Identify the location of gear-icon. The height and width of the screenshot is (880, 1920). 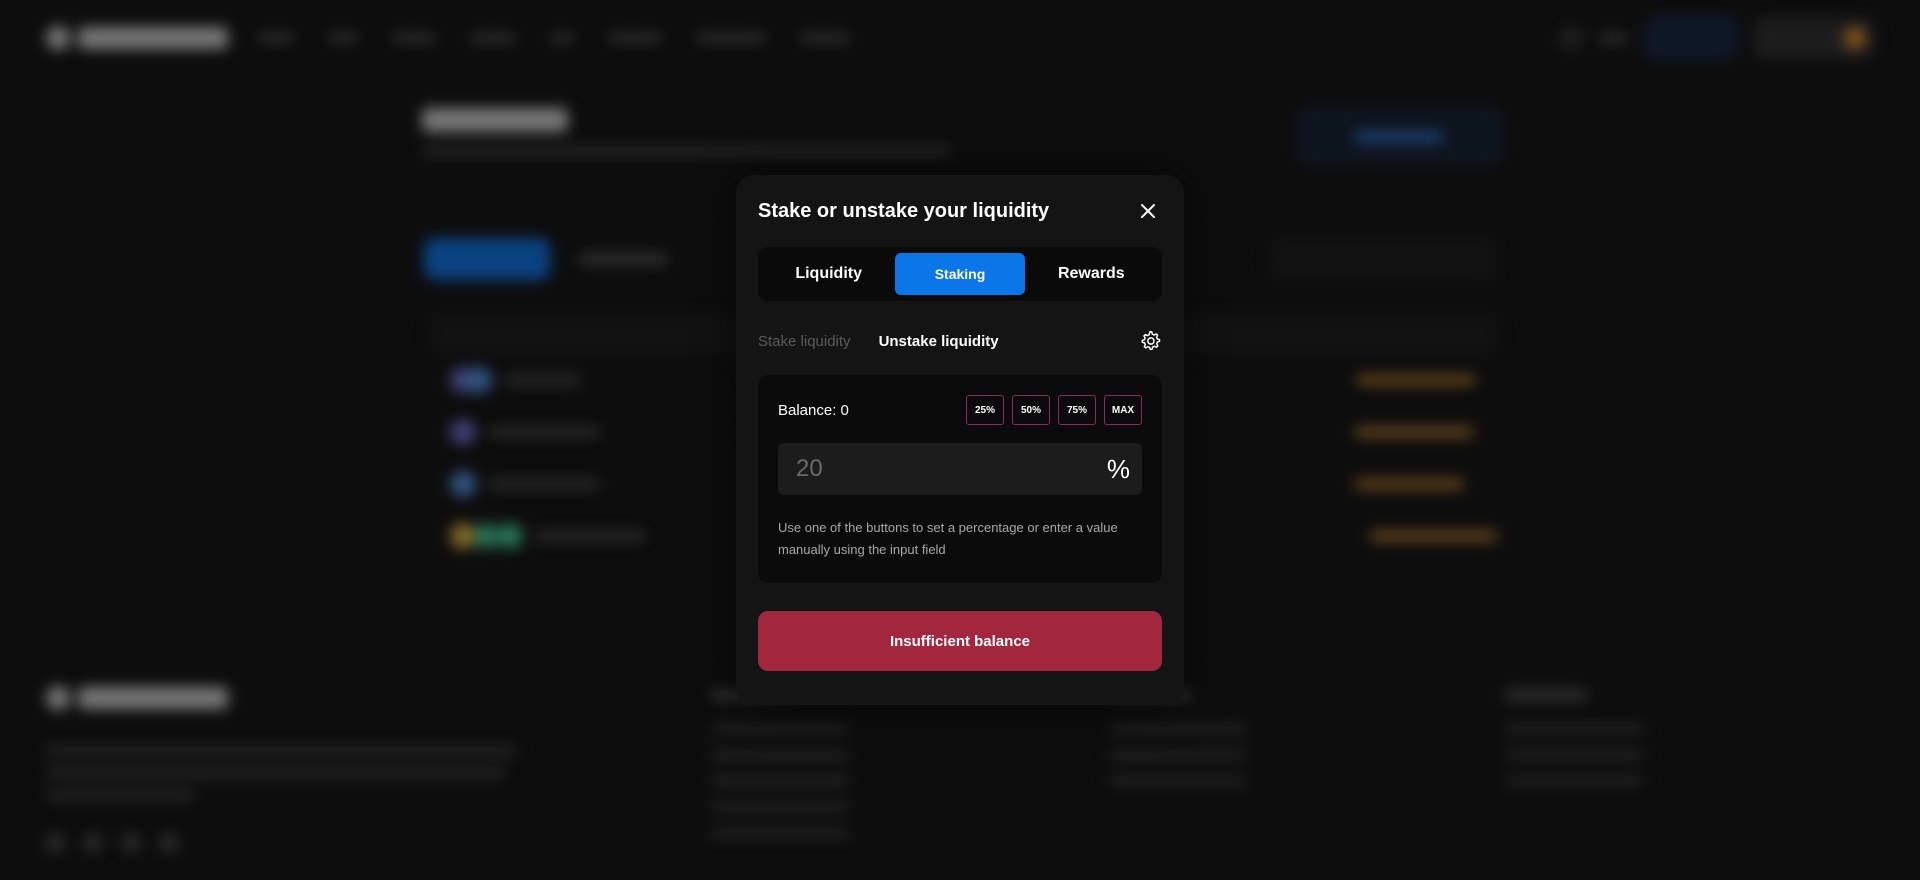
(1151, 340).